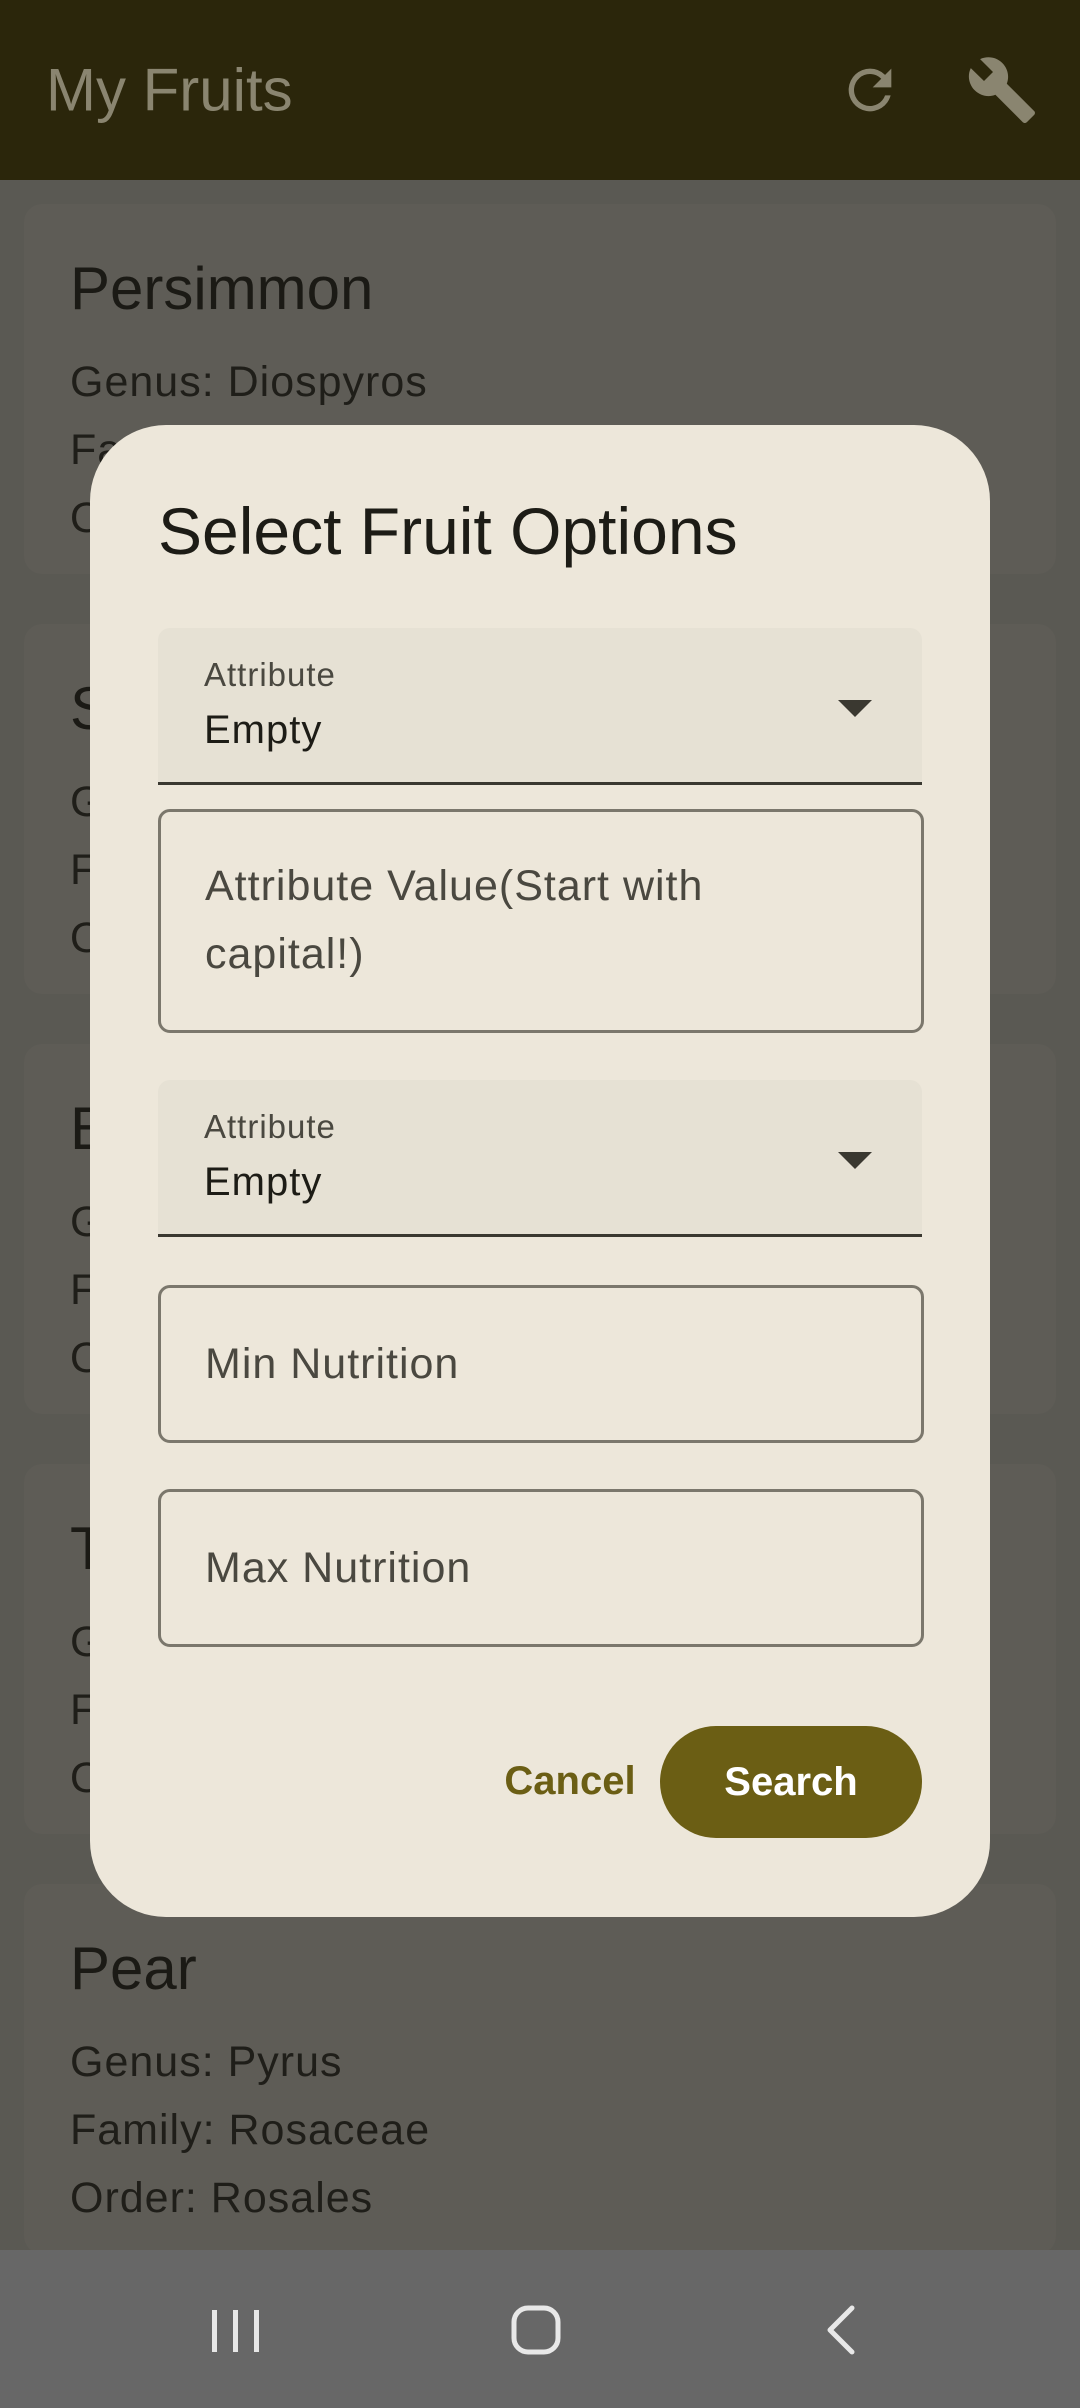 The width and height of the screenshot is (1080, 2408). I want to click on cancel-button: Cancel, so click(570, 1781).